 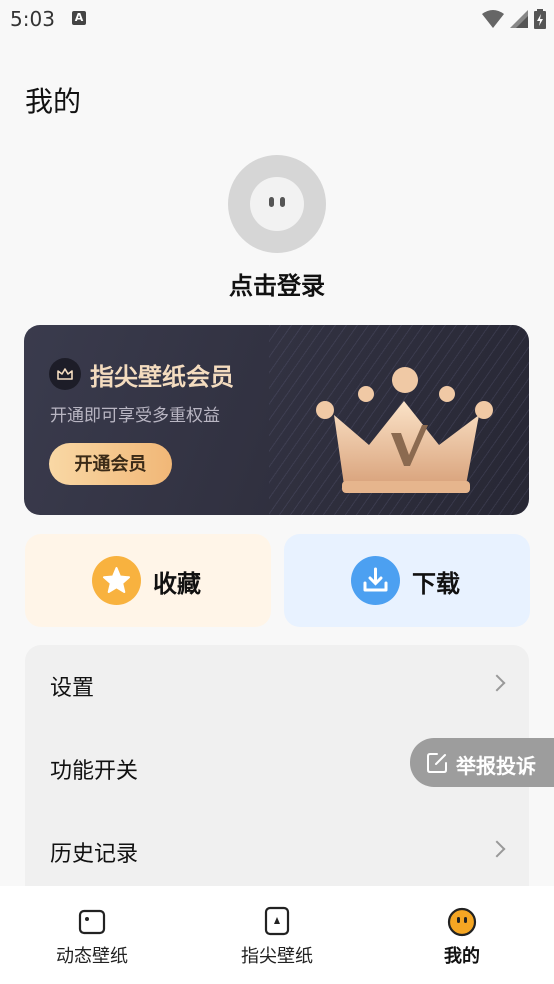 I want to click on menu-item-settings: 设置, so click(x=277, y=686).